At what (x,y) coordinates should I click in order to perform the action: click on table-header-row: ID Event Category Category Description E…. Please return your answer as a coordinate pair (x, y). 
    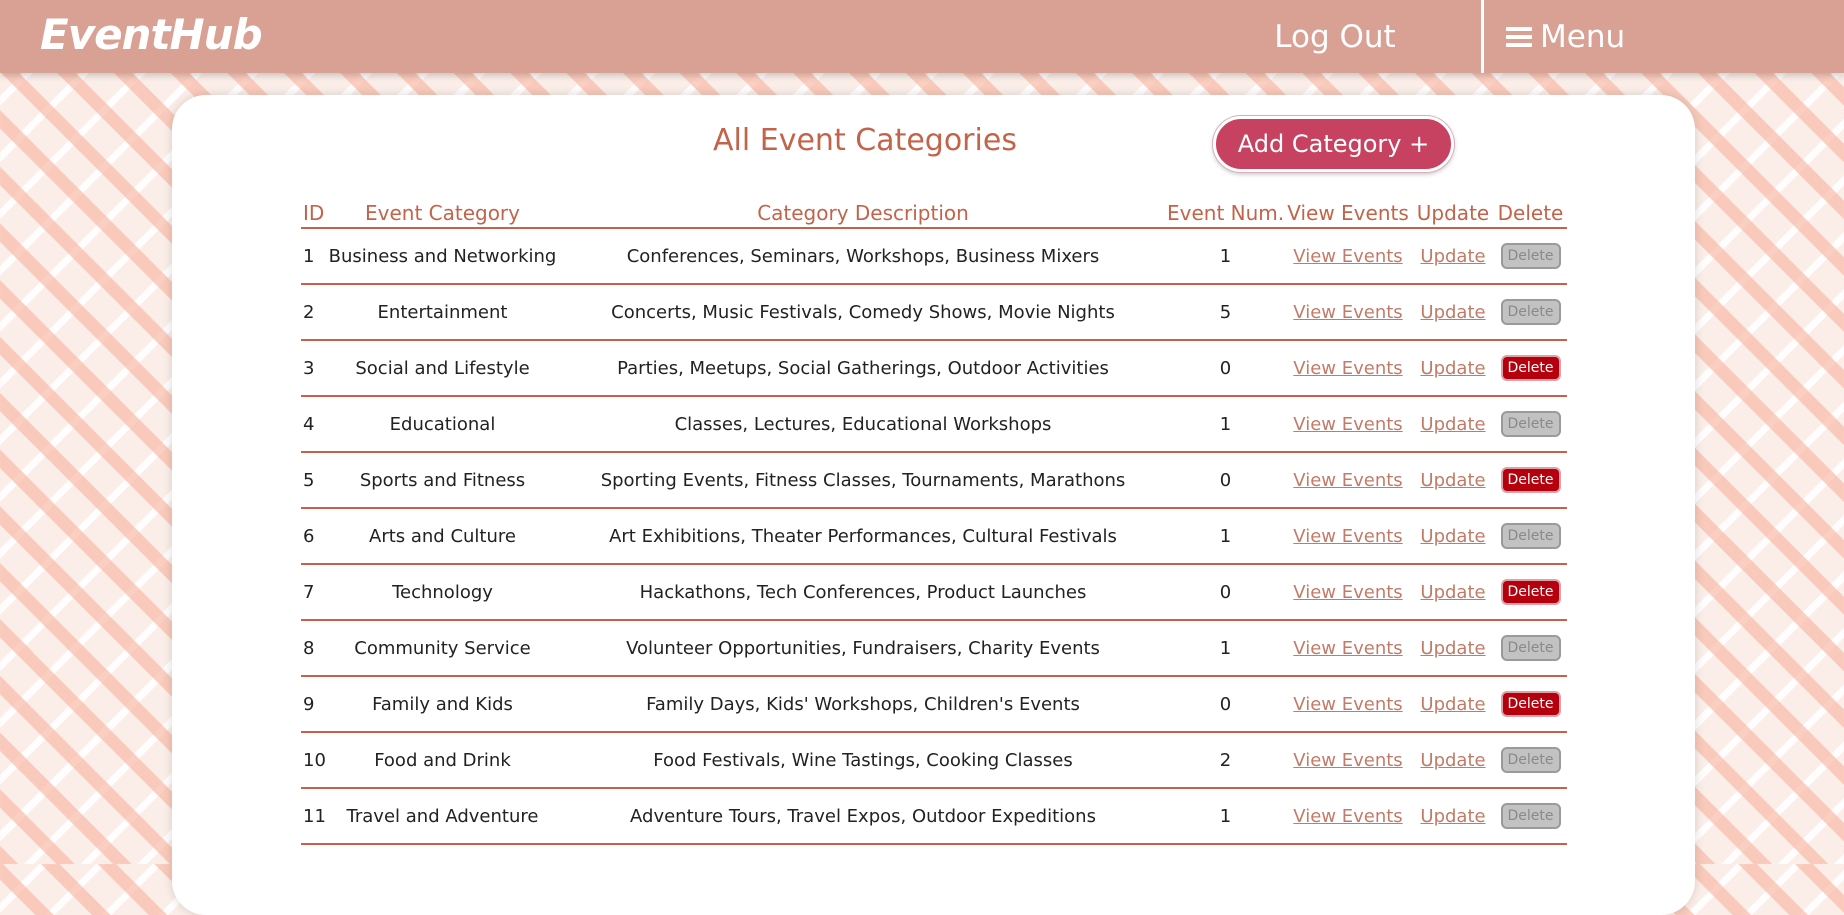
    Looking at the image, I should click on (934, 213).